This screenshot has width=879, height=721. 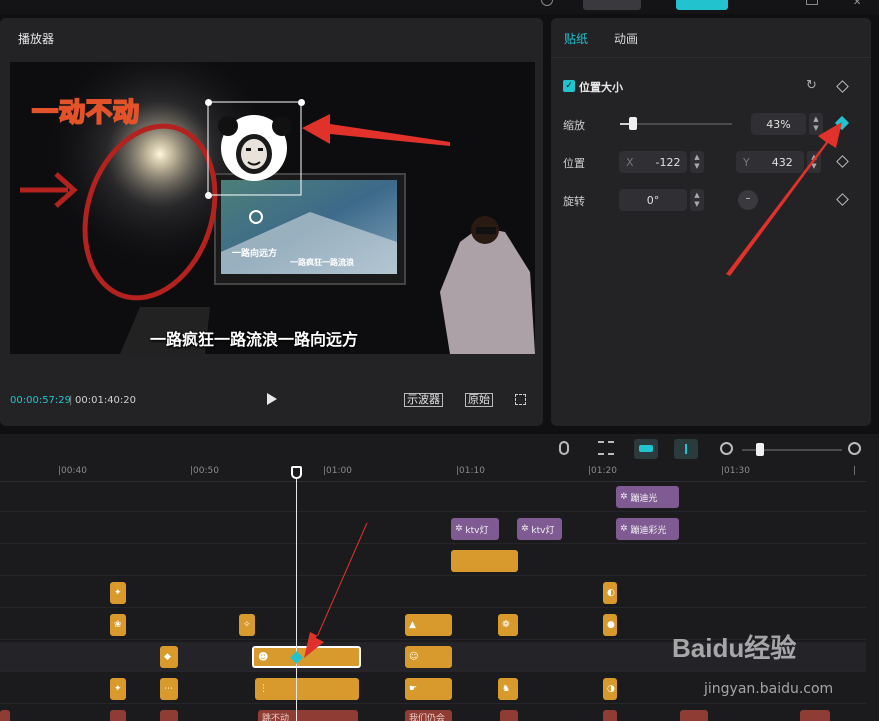 What do you see at coordinates (760, 449) in the screenshot?
I see `zoom-slider-knob` at bounding box center [760, 449].